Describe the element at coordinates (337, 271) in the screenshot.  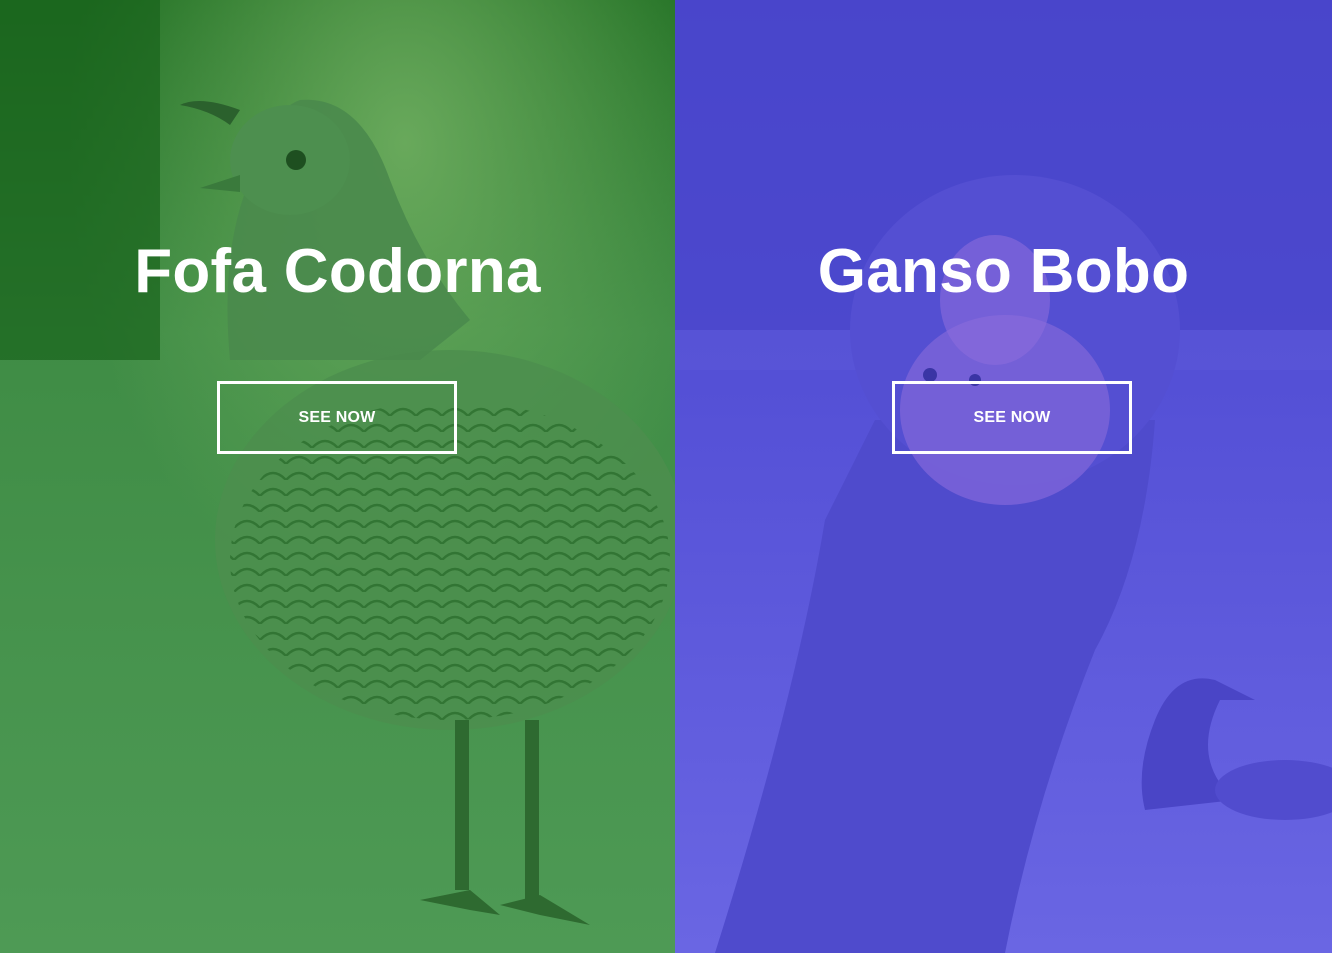
I see `panel-title: Fofa Codorna` at that location.